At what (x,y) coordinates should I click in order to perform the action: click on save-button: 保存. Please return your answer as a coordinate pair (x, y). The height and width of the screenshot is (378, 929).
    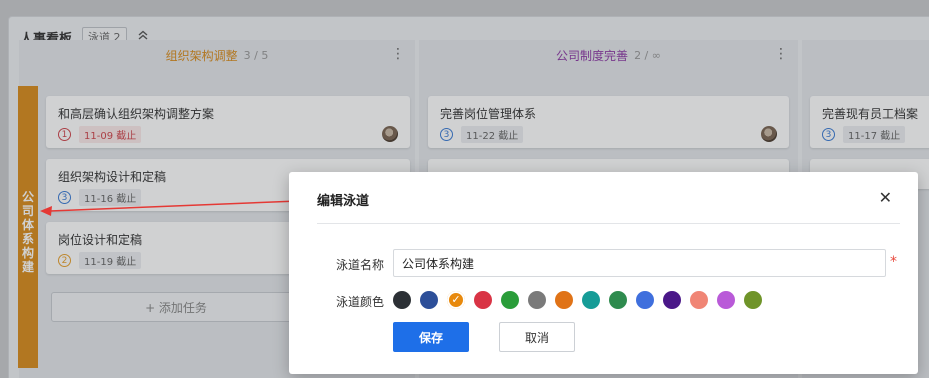
    Looking at the image, I should click on (431, 337).